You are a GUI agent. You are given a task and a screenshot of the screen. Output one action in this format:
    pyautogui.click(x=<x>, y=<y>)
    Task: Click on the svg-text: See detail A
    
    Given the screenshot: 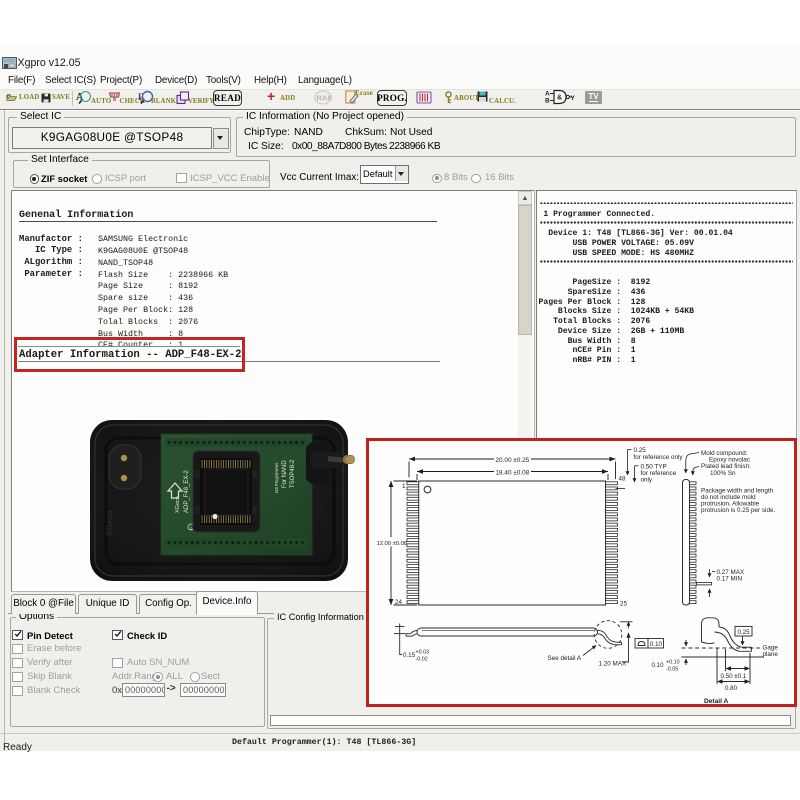 What is the action you would take?
    pyautogui.click(x=565, y=658)
    